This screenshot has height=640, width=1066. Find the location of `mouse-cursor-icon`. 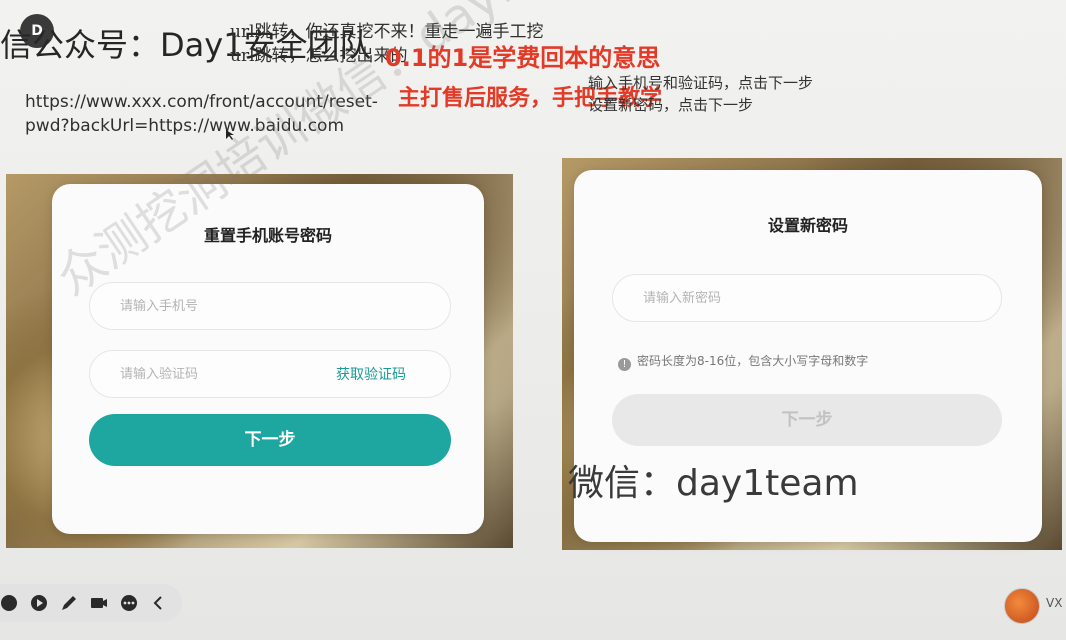

mouse-cursor-icon is located at coordinates (230, 135).